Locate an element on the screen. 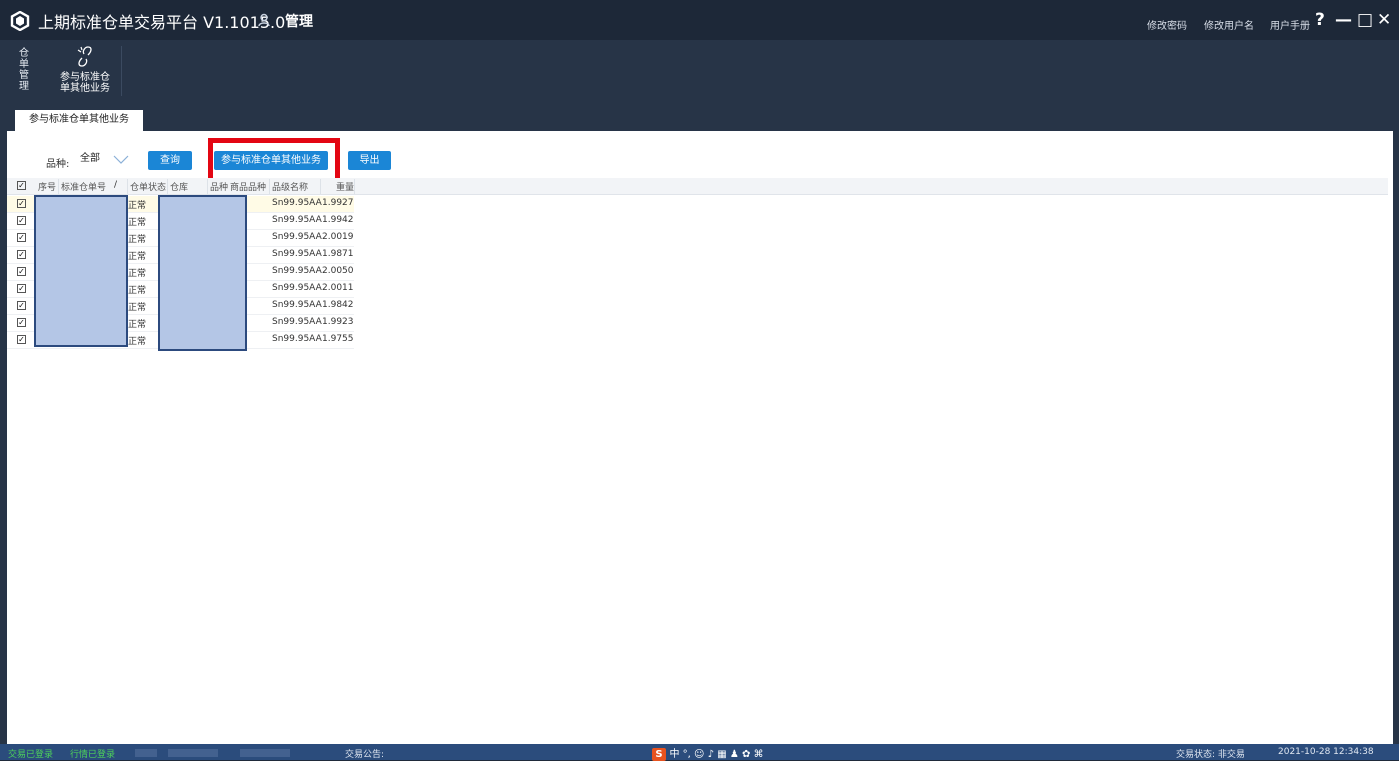 The height and width of the screenshot is (761, 1399). weight-cell: 1.9871 is located at coordinates (338, 254).